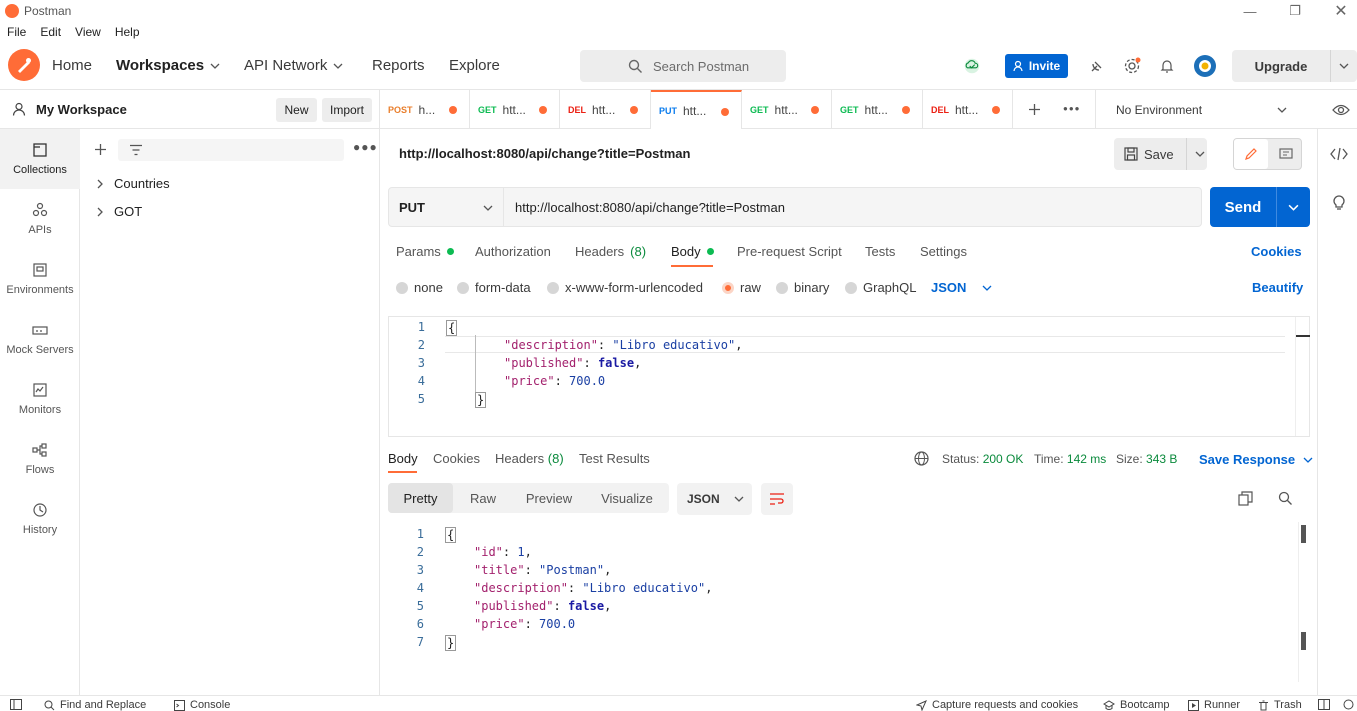 This screenshot has width=1357, height=711. I want to click on tab-authorization: Authorization, so click(513, 251).